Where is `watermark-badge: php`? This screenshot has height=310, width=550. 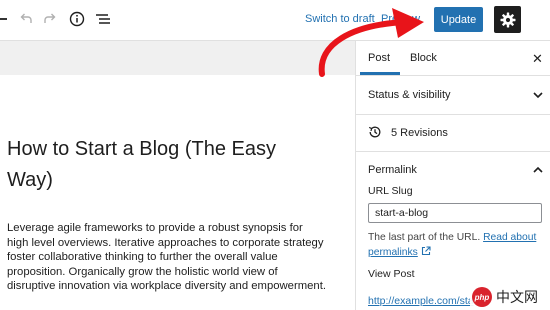
watermark-badge: php is located at coordinates (482, 297).